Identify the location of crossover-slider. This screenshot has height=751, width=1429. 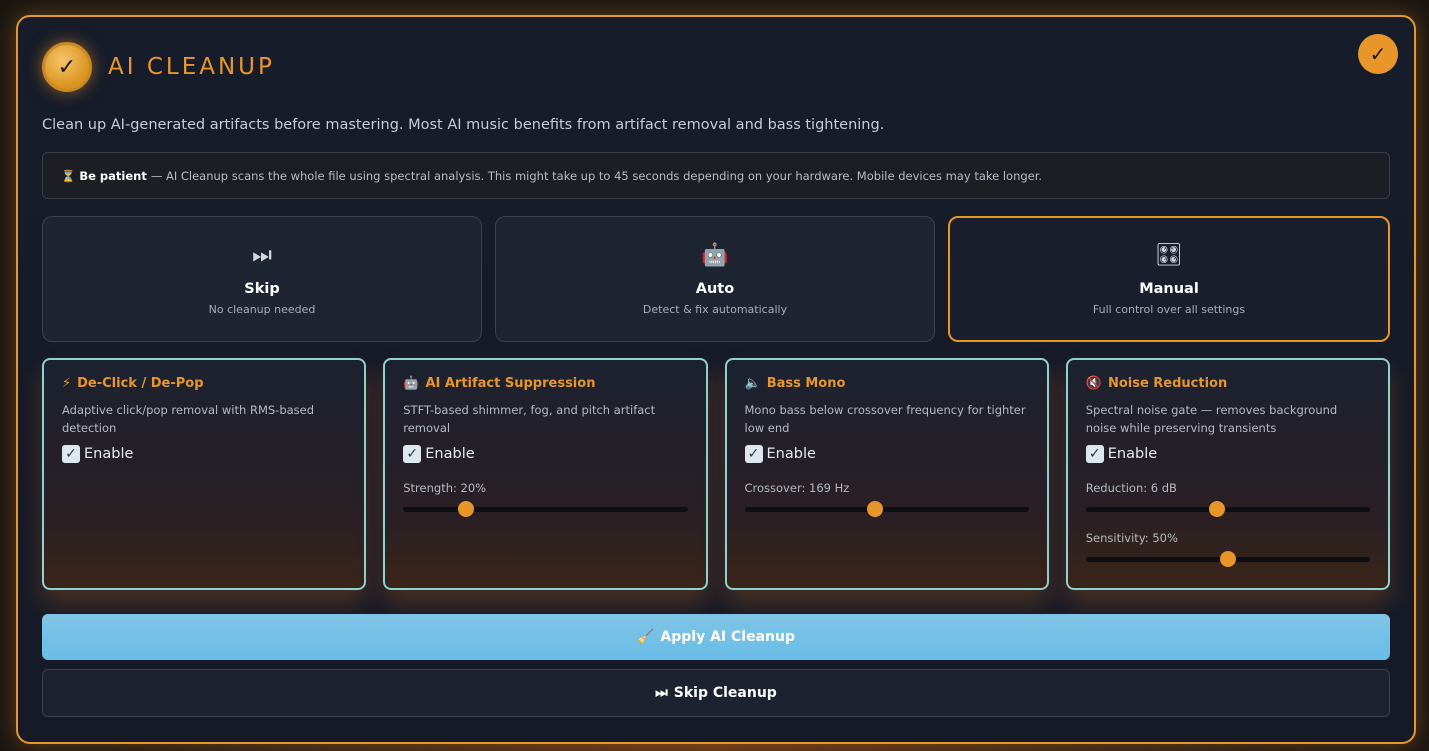
(886, 509).